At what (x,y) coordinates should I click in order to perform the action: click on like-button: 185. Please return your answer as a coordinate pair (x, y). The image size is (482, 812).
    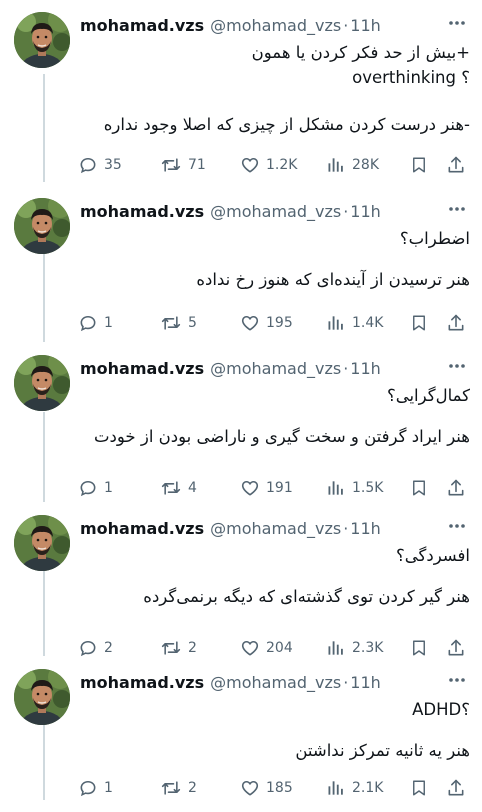
    Looking at the image, I should click on (266, 788).